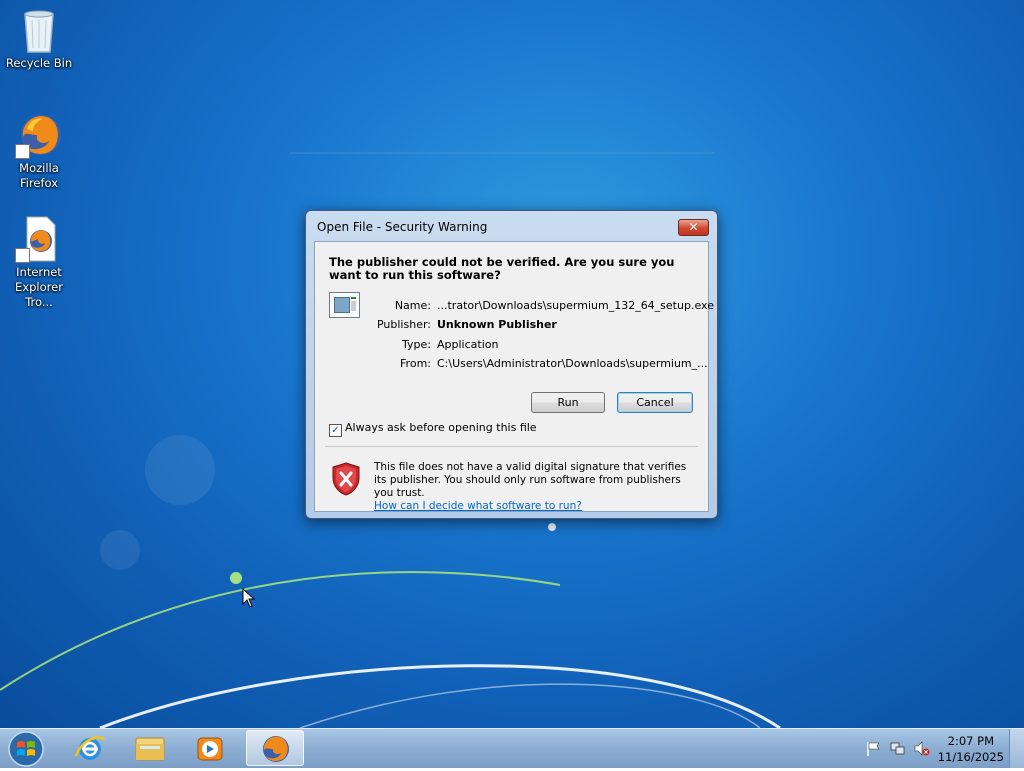 The width and height of the screenshot is (1024, 771). I want to click on clock-date: 11/16/2025, so click(970, 757).